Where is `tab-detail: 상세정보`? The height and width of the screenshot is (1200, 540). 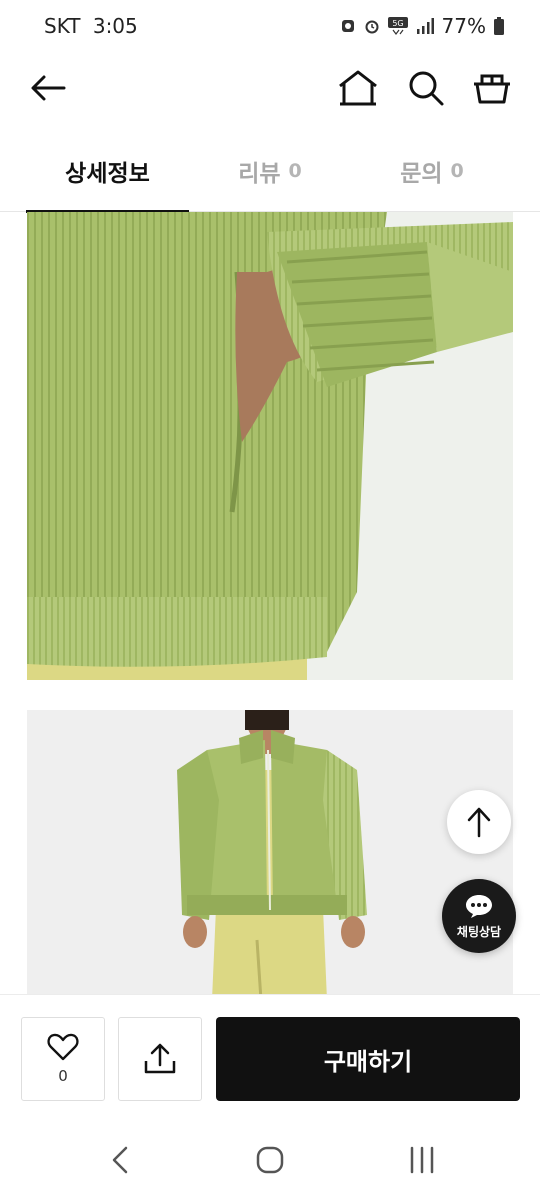
tab-detail: 상세정보 is located at coordinates (107, 171).